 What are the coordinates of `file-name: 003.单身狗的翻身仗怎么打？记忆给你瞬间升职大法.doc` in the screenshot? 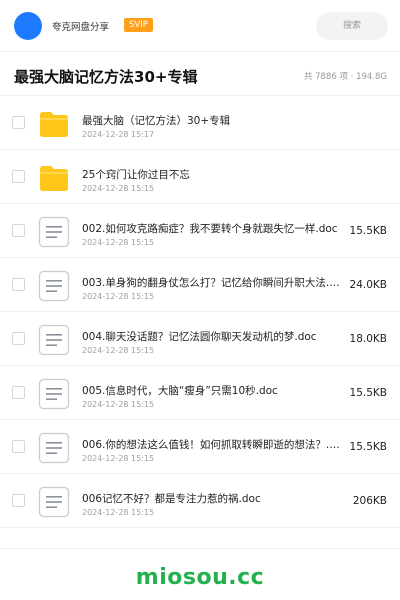 It's located at (211, 283).